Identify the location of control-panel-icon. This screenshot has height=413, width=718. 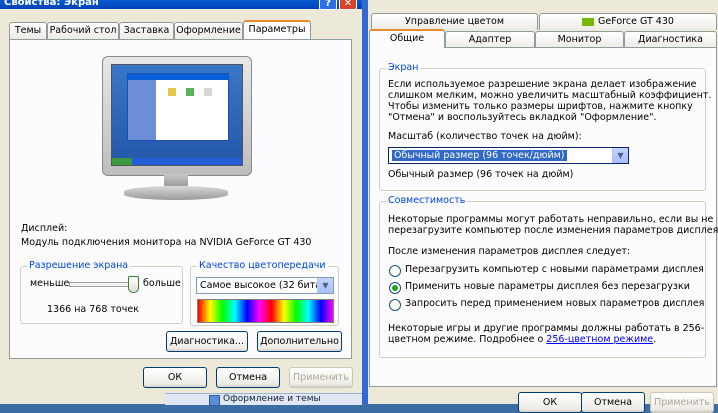
(214, 400).